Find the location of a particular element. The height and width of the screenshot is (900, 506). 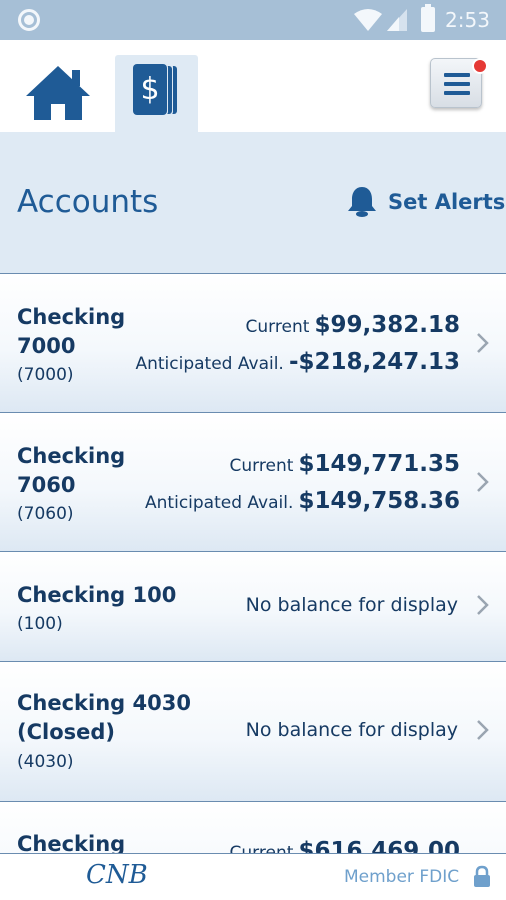

account-name-line1: Checking 100 is located at coordinates (97, 595).